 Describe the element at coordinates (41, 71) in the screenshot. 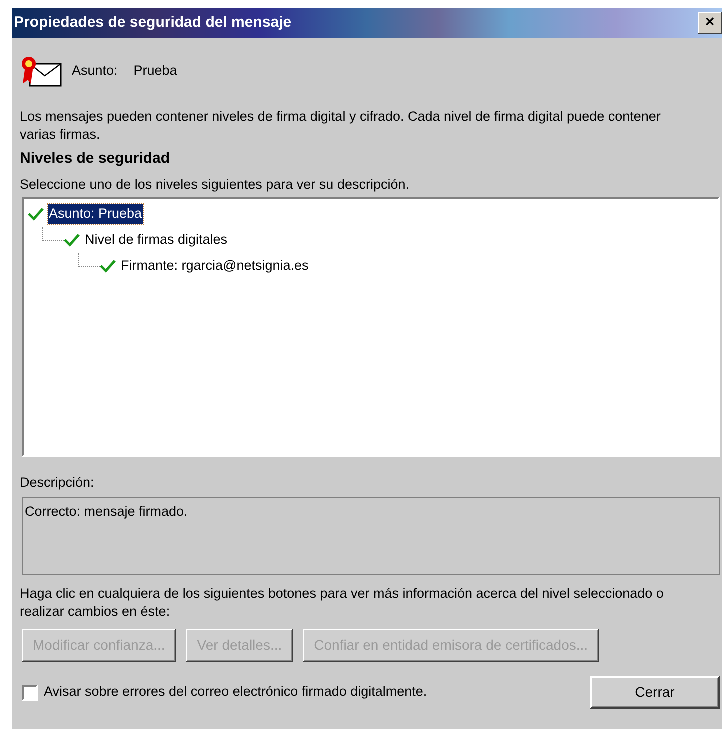

I see `signed-envelope-icon` at that location.